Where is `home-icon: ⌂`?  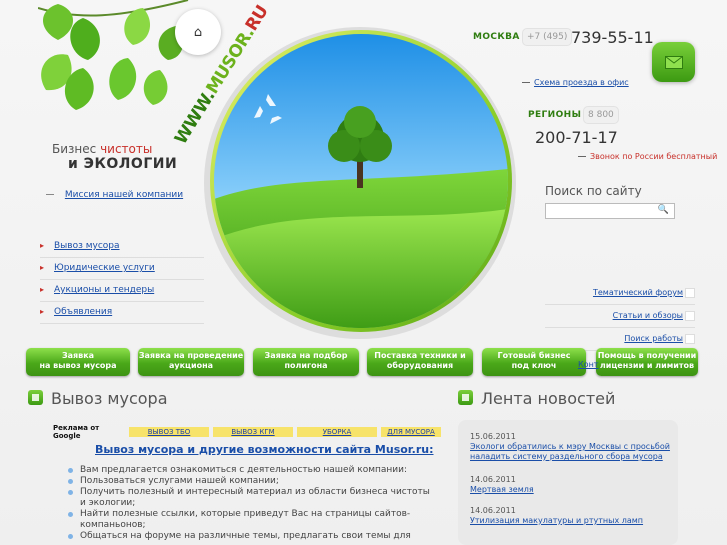
home-icon: ⌂ is located at coordinates (198, 32).